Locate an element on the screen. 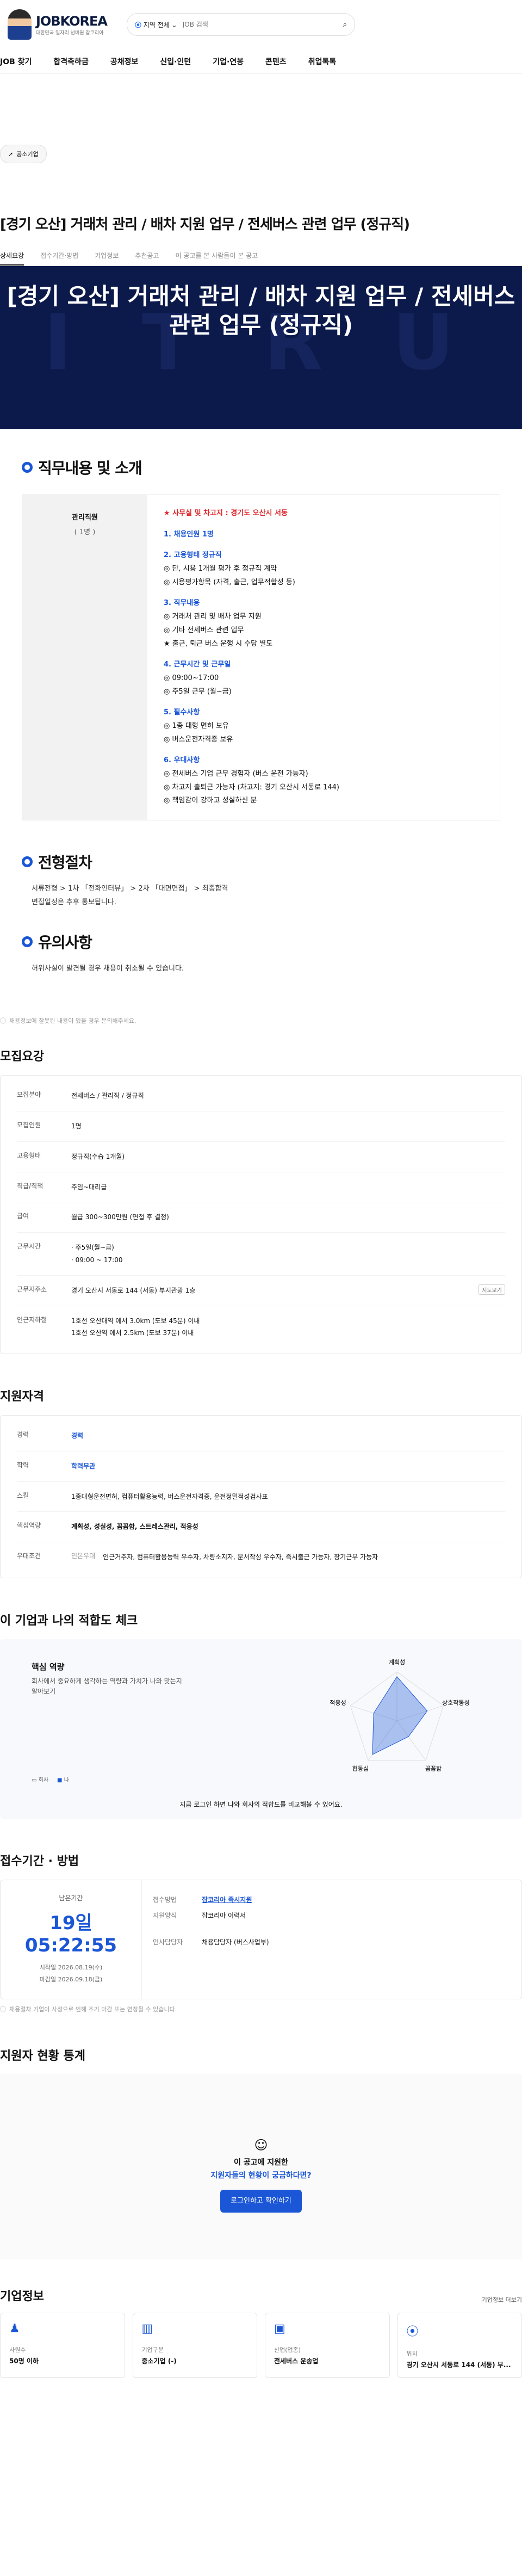 Image resolution: width=522 pixels, height=2576 pixels. detail-line: ◎ 기타 전세버스 관련 업무 is located at coordinates (204, 630).